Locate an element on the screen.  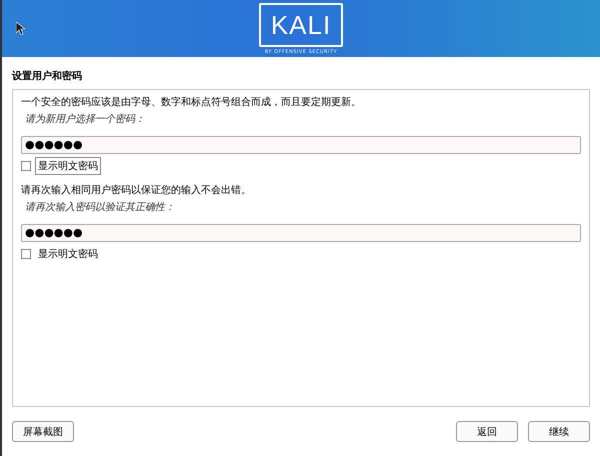
screenshot-button: 屏幕截图 is located at coordinates (43, 431).